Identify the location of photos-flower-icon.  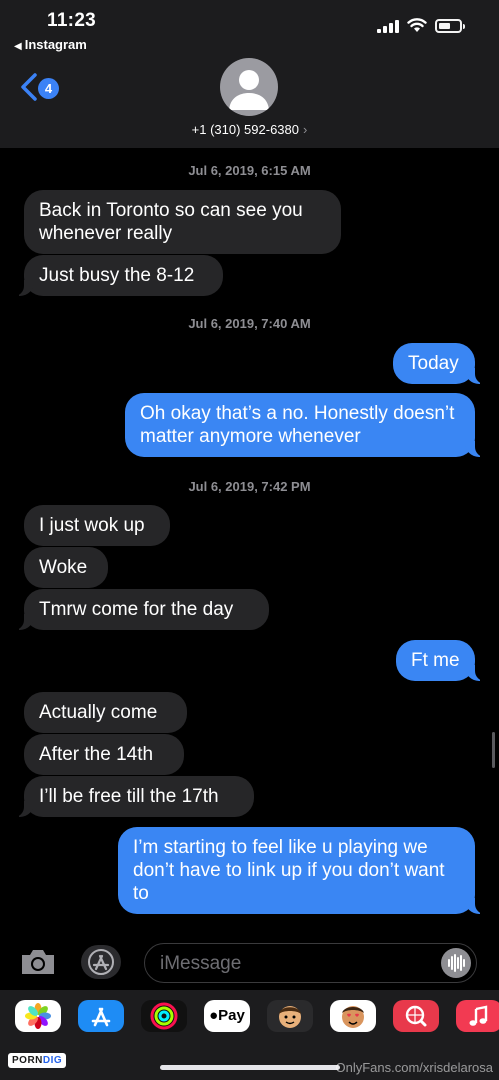
(38, 1016).